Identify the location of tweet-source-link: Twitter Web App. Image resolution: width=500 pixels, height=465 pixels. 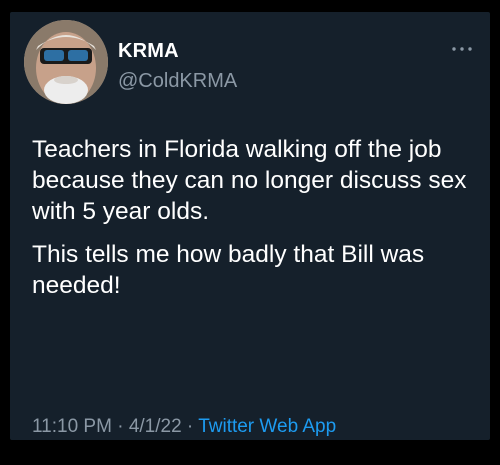
(267, 426).